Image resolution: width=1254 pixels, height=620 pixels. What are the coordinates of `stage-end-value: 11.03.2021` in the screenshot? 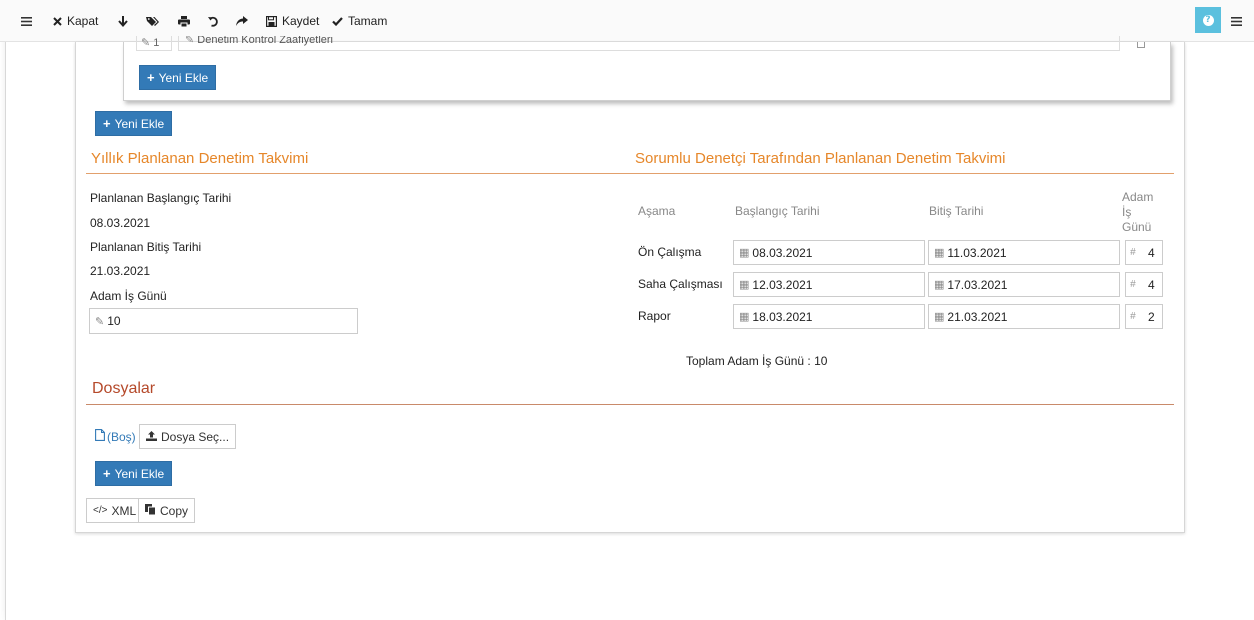 It's located at (977, 252).